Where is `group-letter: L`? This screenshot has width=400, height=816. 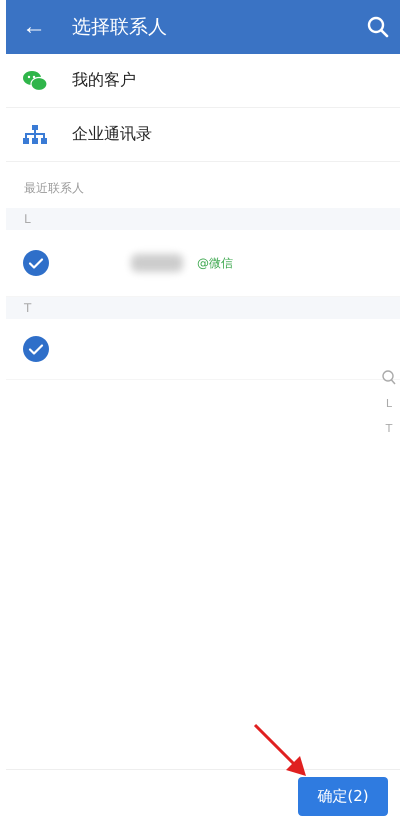 group-letter: L is located at coordinates (27, 219).